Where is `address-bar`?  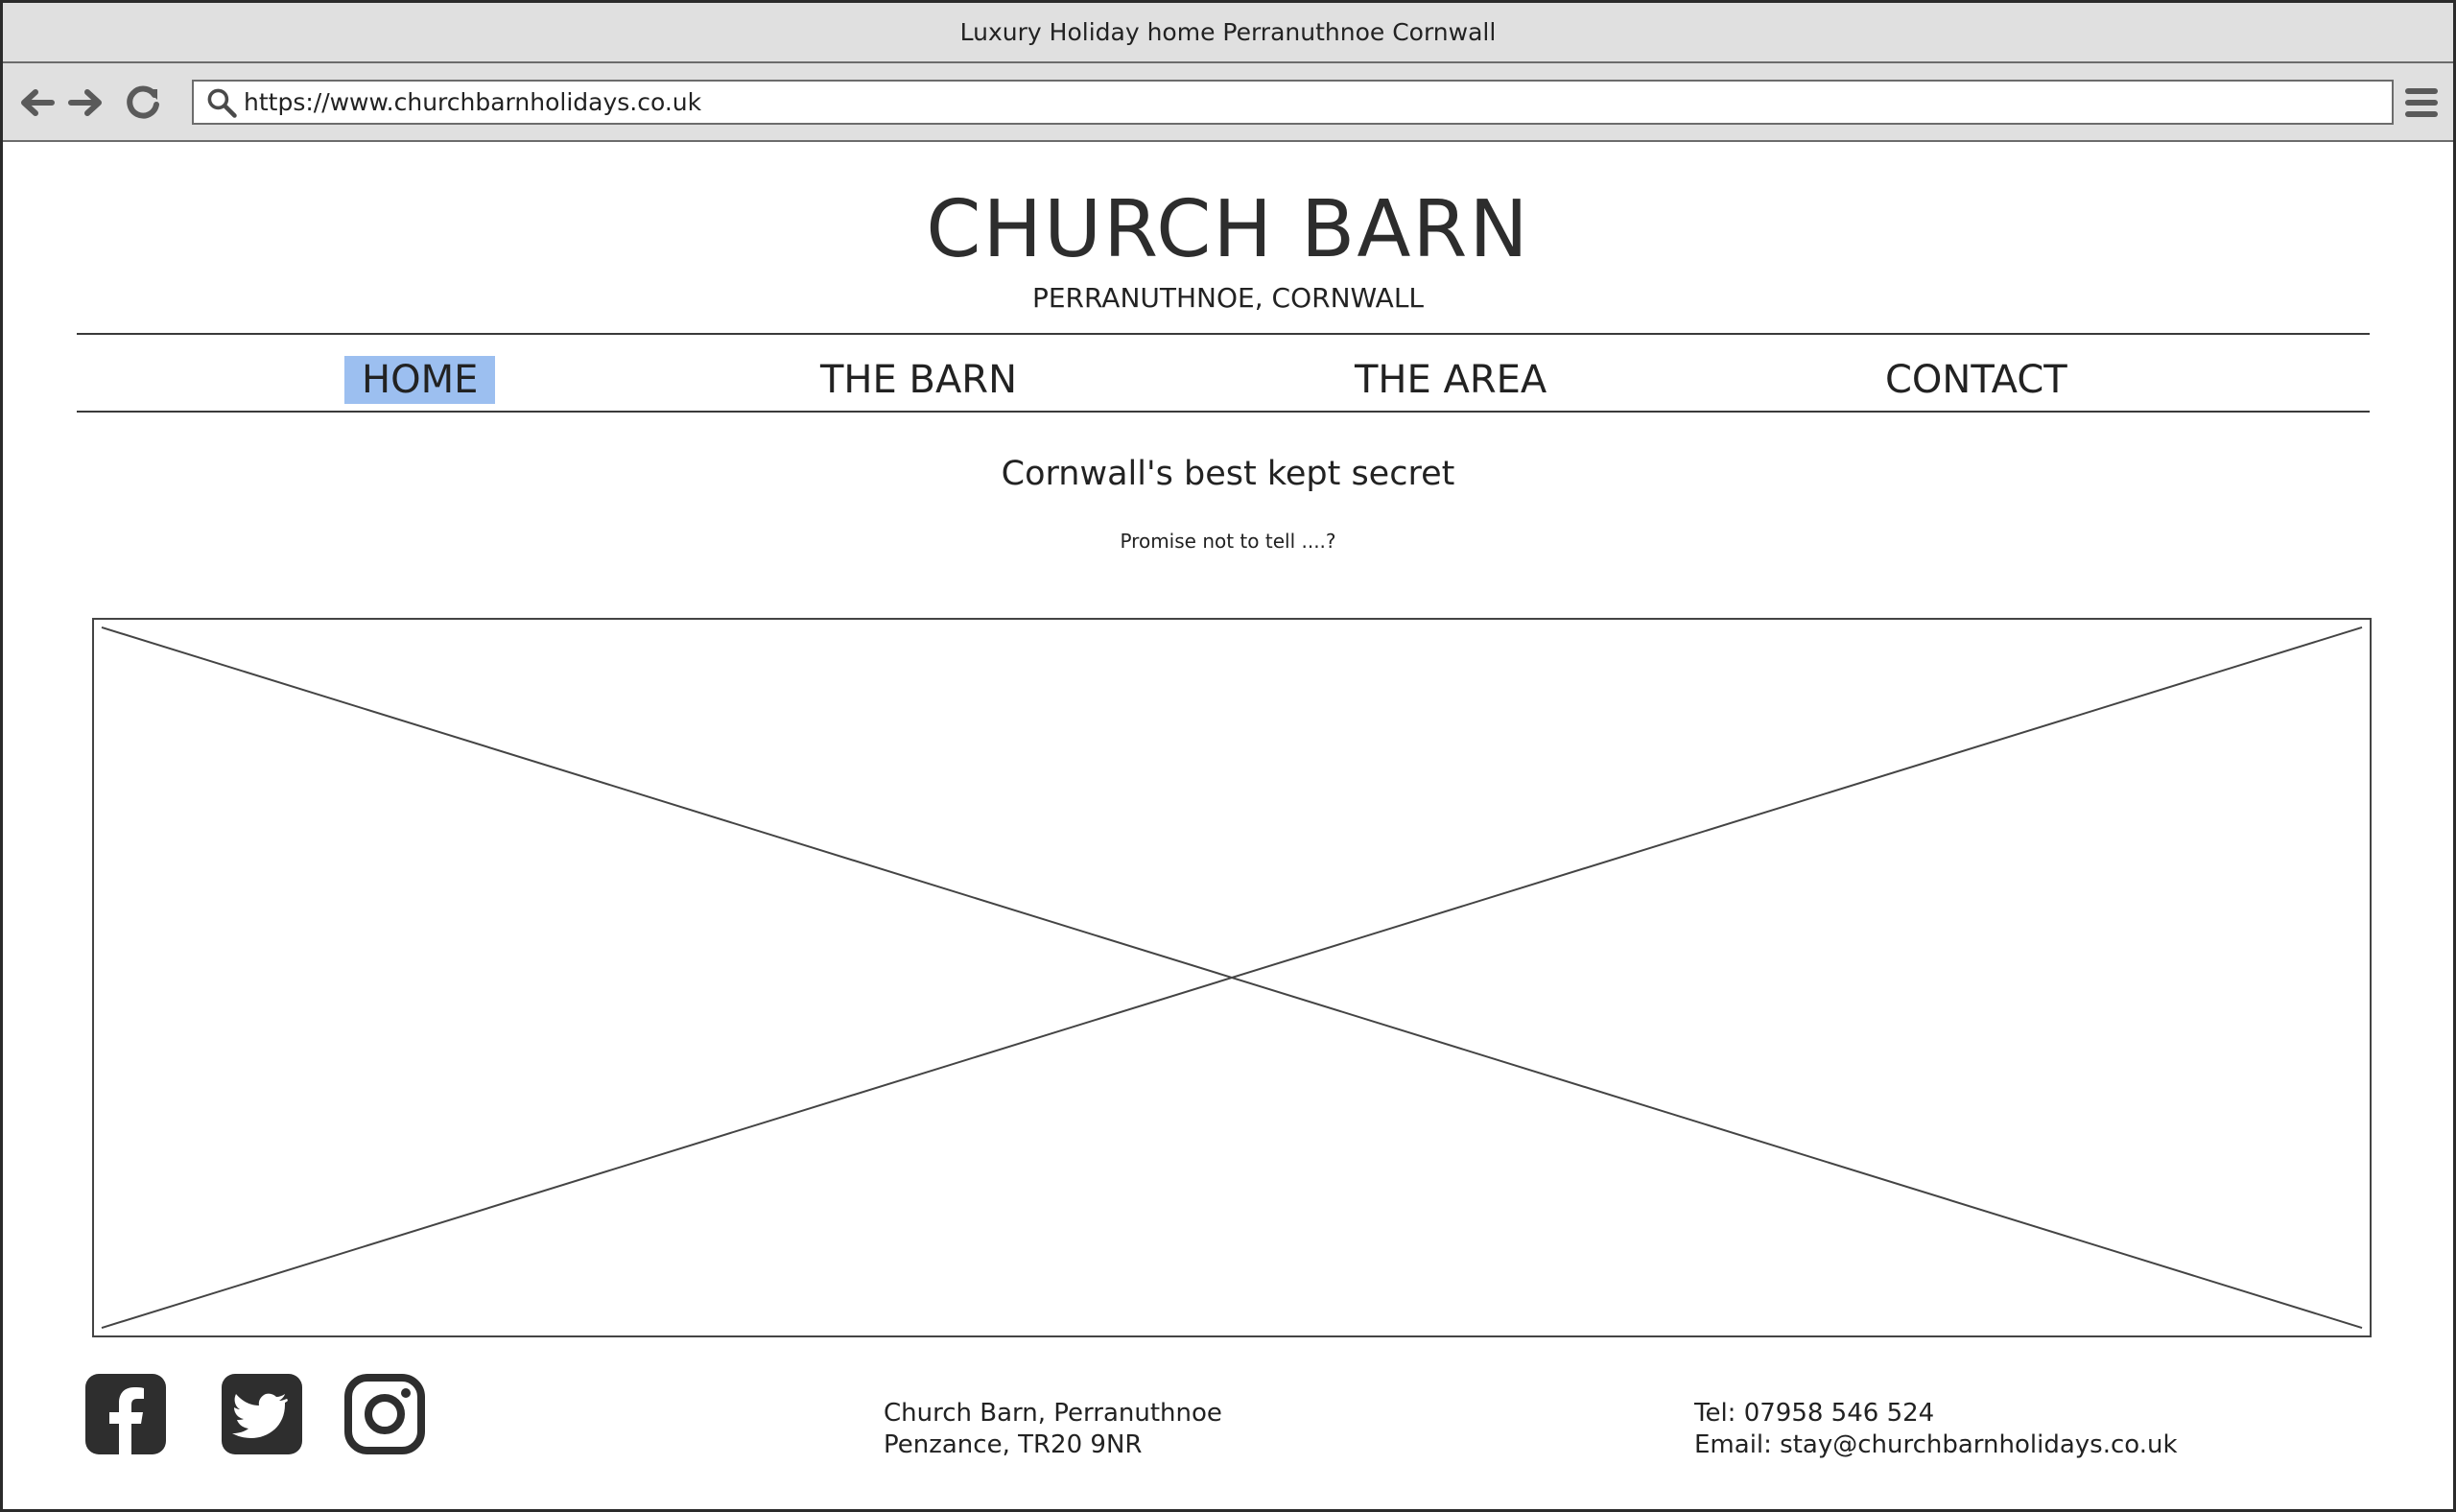
address-bar is located at coordinates (1293, 102).